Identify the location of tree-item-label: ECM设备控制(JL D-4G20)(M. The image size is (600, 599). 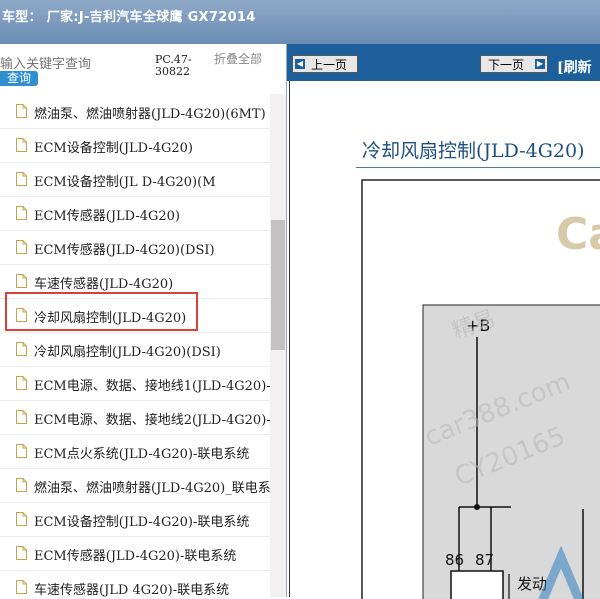
(125, 182).